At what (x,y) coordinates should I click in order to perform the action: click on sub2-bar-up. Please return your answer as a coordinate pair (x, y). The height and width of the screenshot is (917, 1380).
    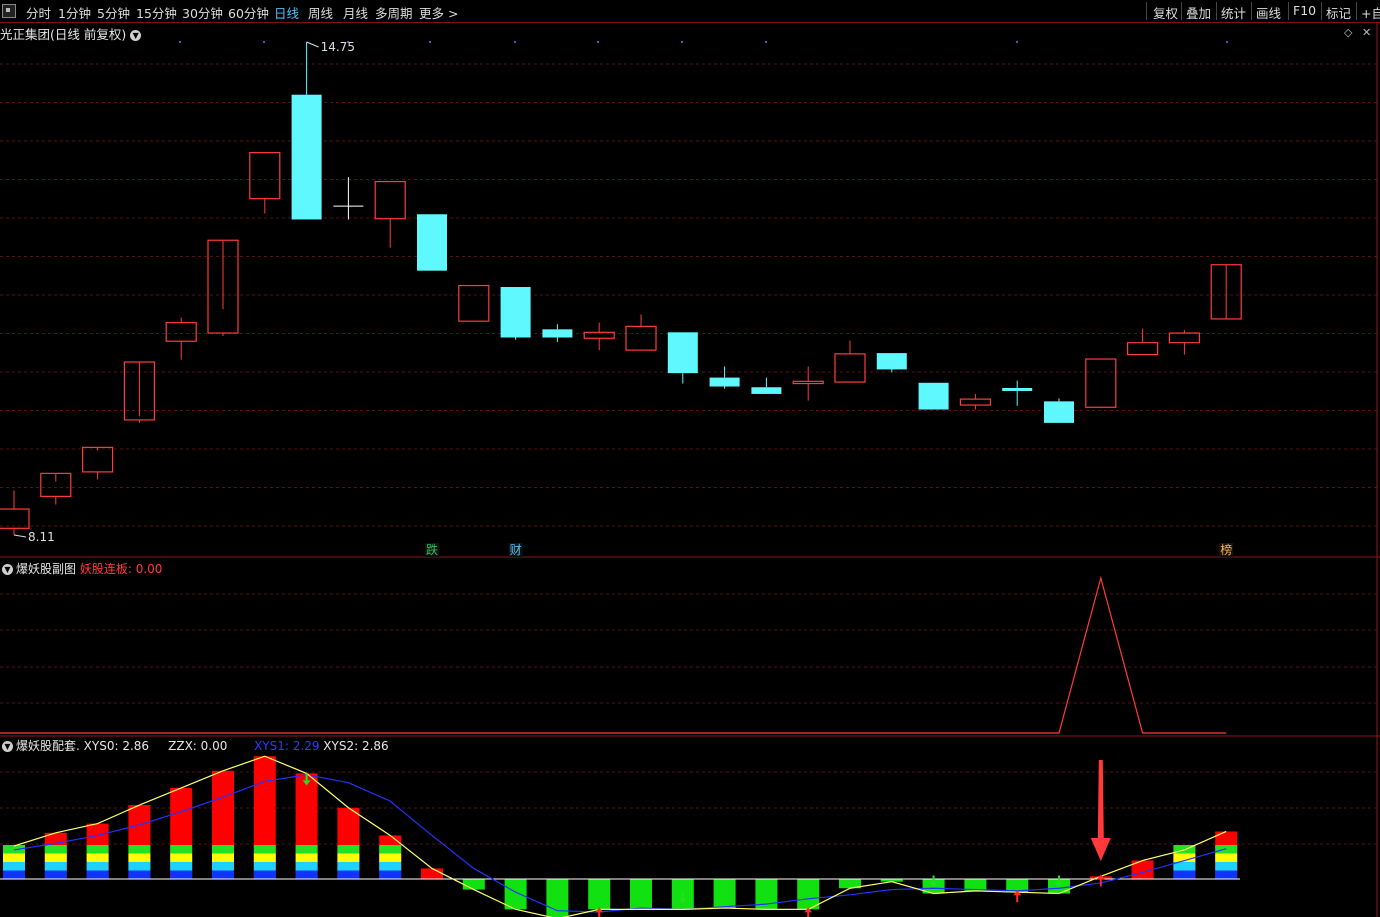
    Looking at the image, I should click on (432, 873).